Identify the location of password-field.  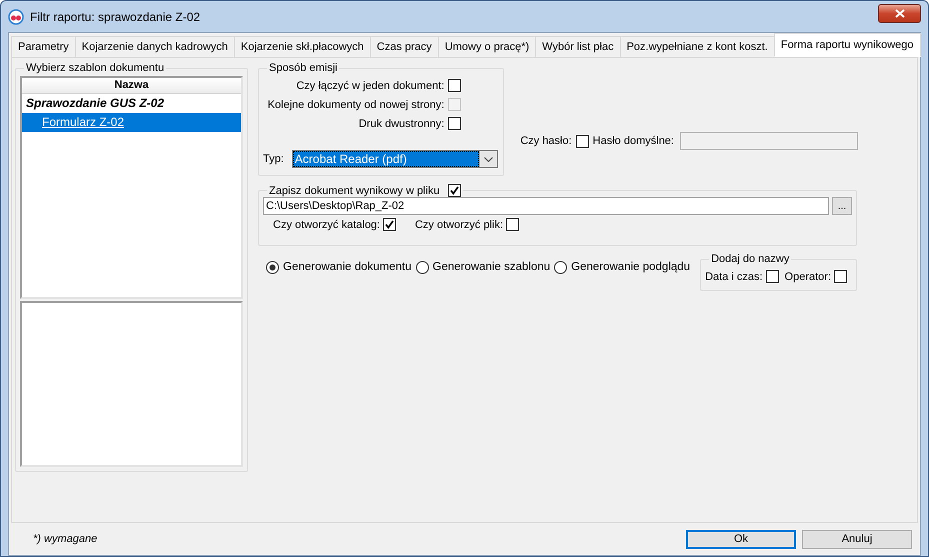
(769, 141).